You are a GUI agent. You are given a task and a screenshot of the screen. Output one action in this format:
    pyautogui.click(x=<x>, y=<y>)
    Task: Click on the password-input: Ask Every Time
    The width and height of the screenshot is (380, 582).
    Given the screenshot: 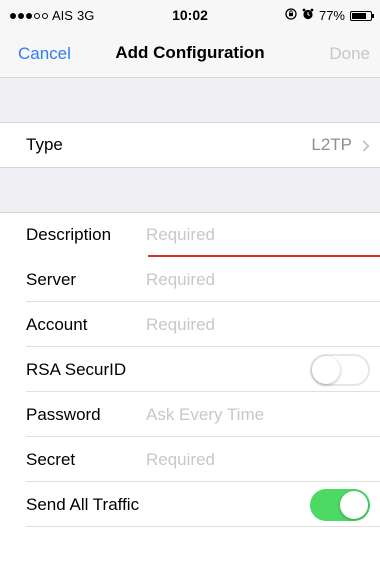 What is the action you would take?
    pyautogui.click(x=205, y=415)
    